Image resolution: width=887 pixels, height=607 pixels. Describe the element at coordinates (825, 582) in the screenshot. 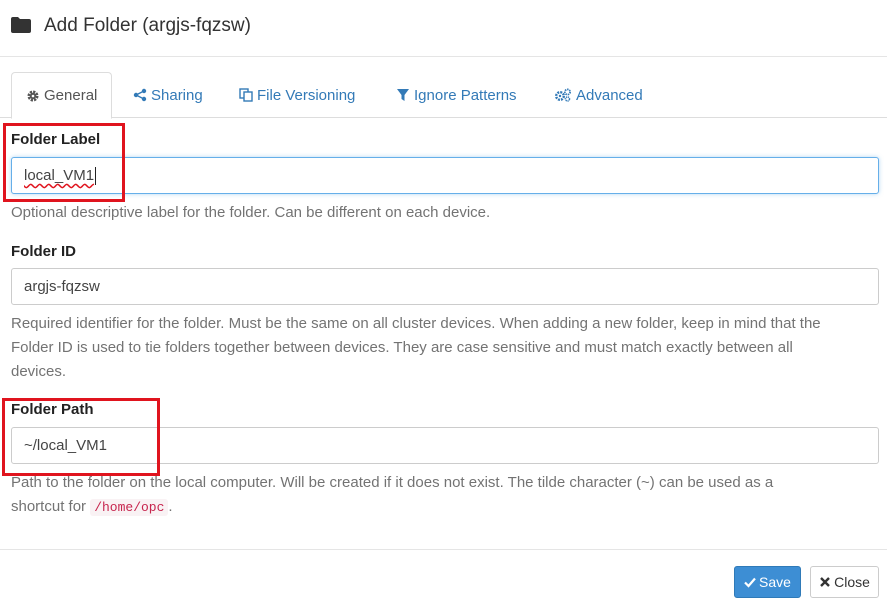

I see `close-icon` at that location.